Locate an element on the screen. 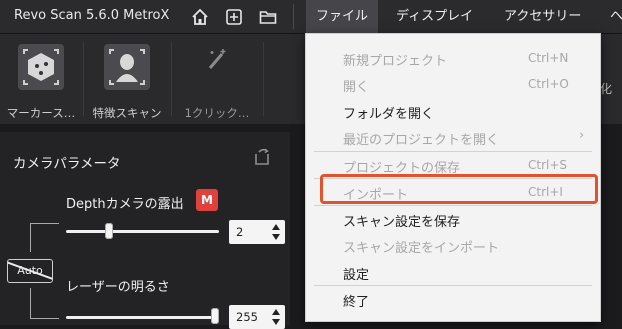 This screenshot has height=329, width=622. manual-mode-badge: M is located at coordinates (207, 200).